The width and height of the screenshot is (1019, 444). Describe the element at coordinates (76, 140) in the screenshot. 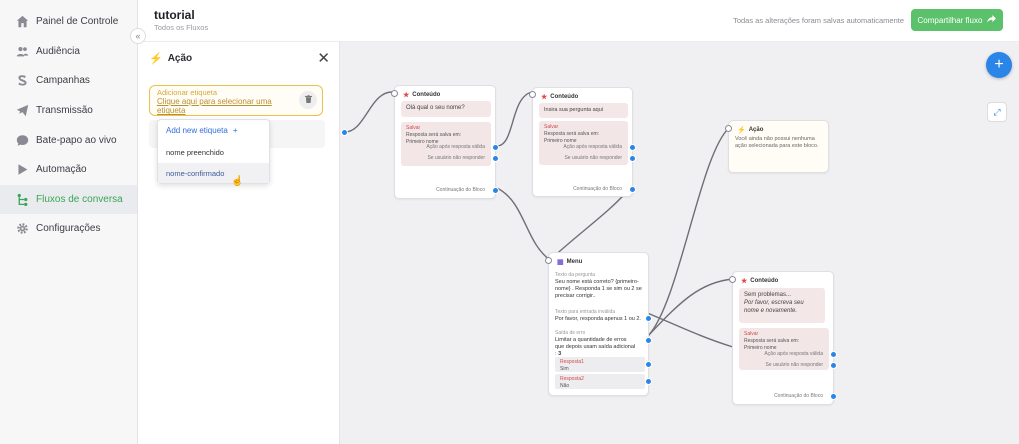

I see `sidebar-item-label: Bate-papo ao vivo` at that location.